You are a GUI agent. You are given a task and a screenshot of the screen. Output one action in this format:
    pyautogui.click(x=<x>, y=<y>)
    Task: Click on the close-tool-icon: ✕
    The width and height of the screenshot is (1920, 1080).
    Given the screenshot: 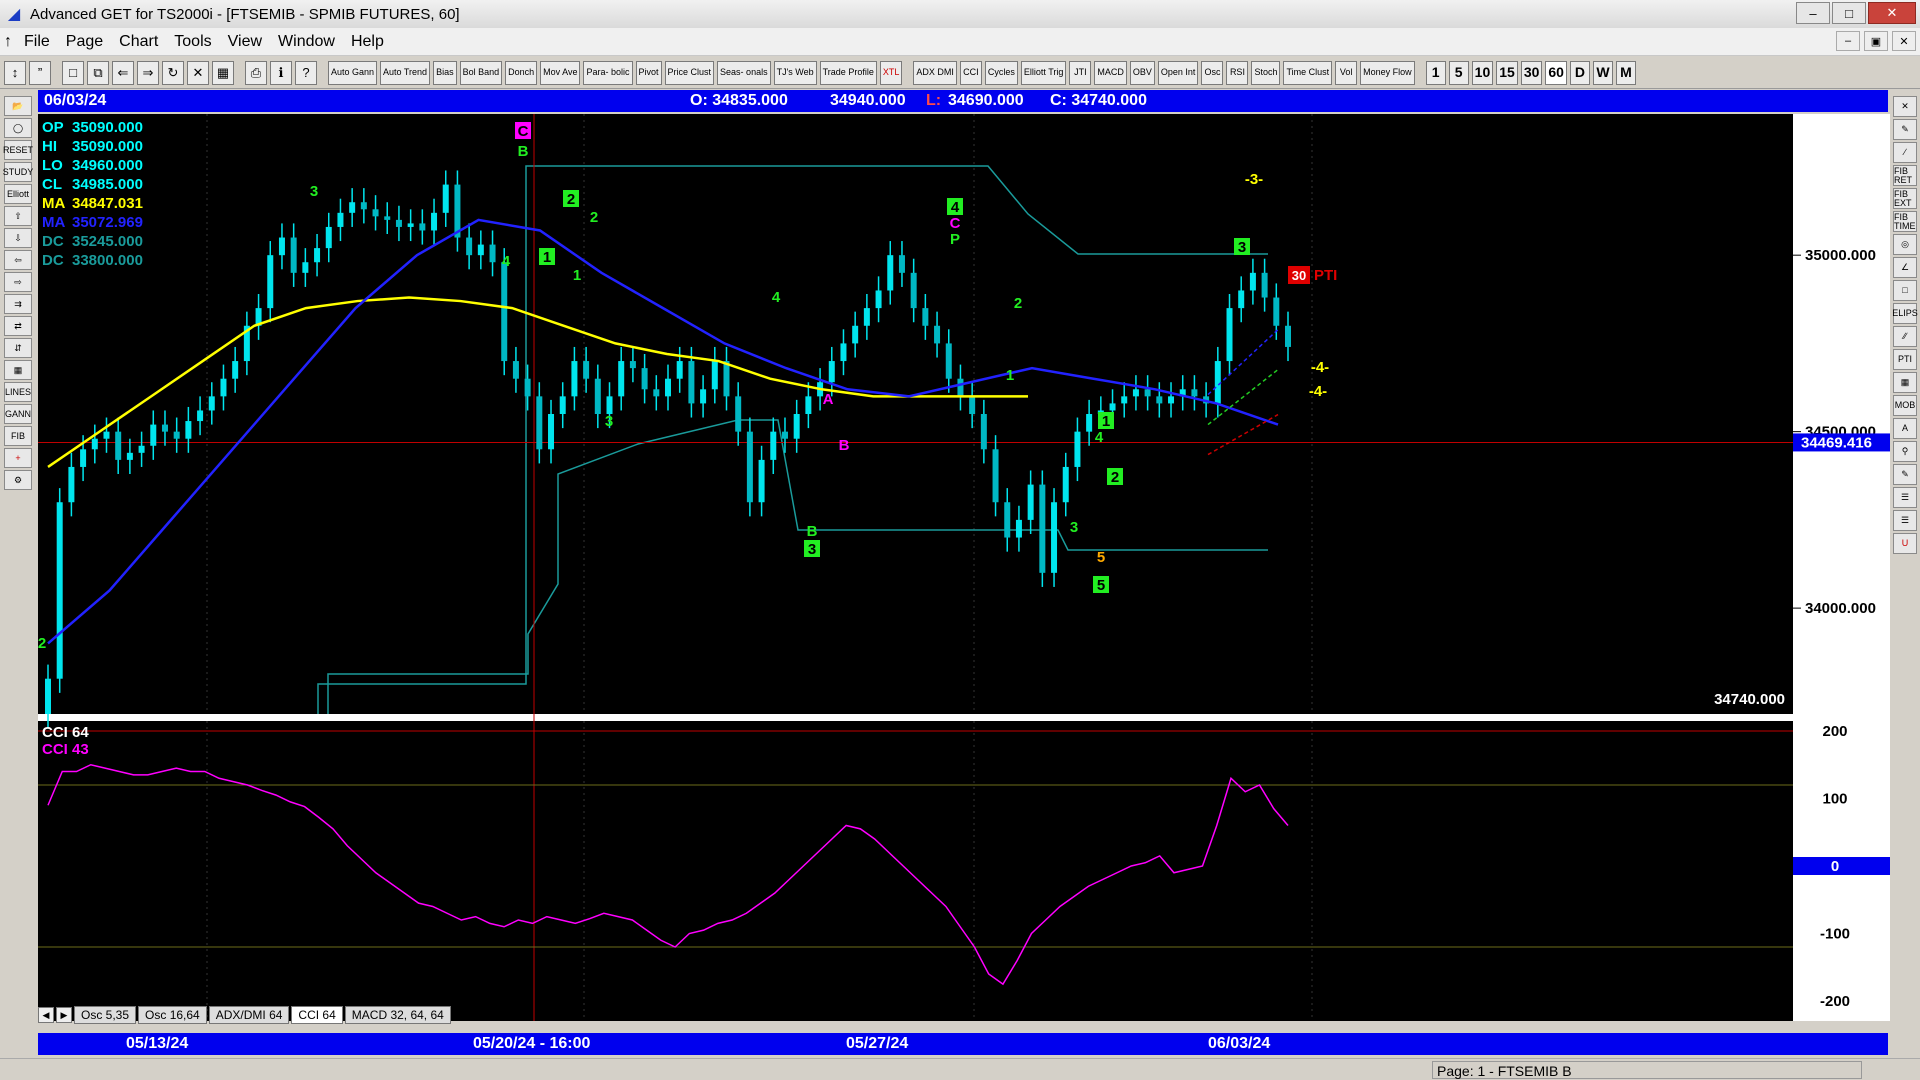 What is the action you would take?
    pyautogui.click(x=1905, y=106)
    